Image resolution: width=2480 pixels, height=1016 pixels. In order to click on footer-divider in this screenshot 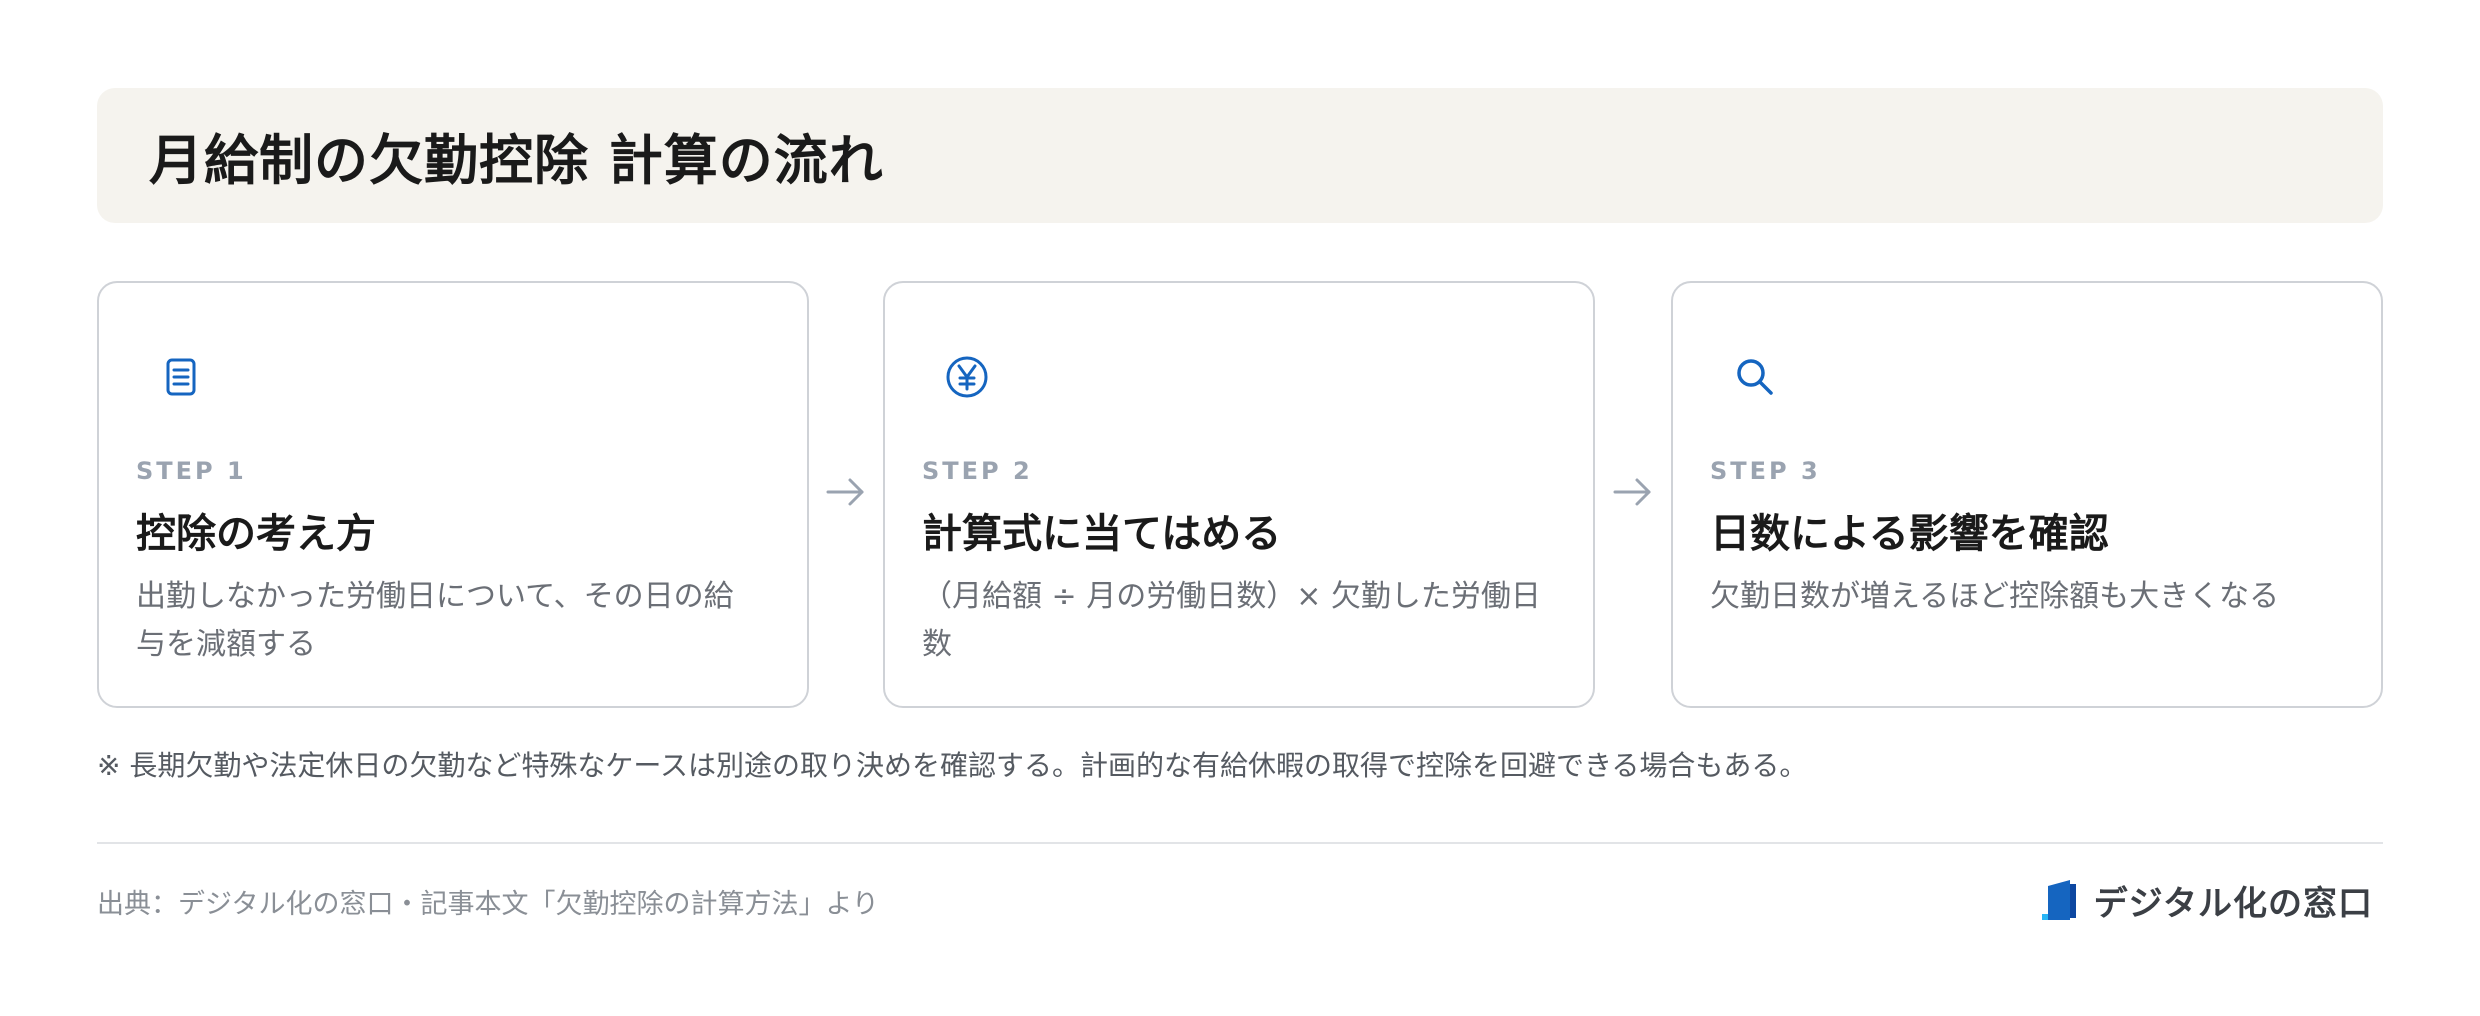, I will do `click(1240, 843)`.